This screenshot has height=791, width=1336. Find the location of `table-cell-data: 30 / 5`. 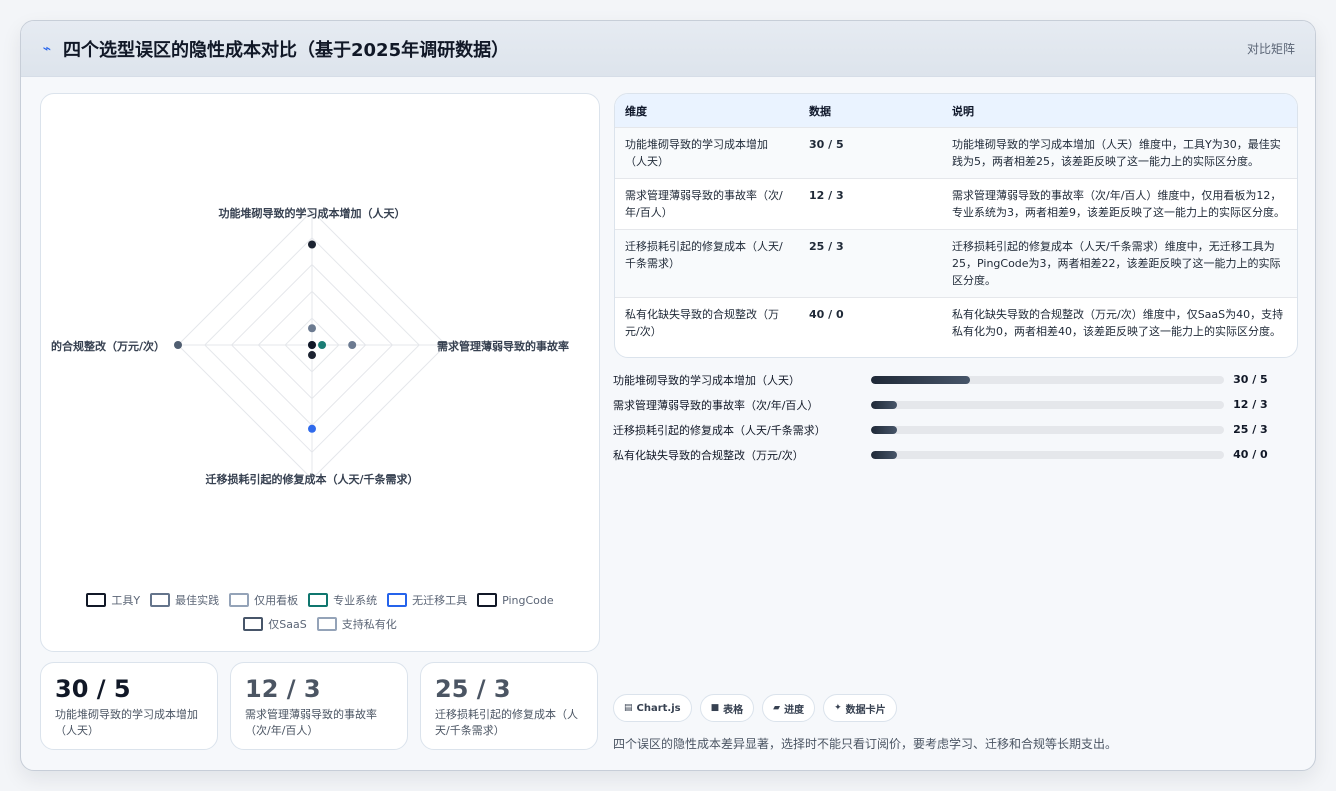

table-cell-data: 30 / 5 is located at coordinates (870, 153).